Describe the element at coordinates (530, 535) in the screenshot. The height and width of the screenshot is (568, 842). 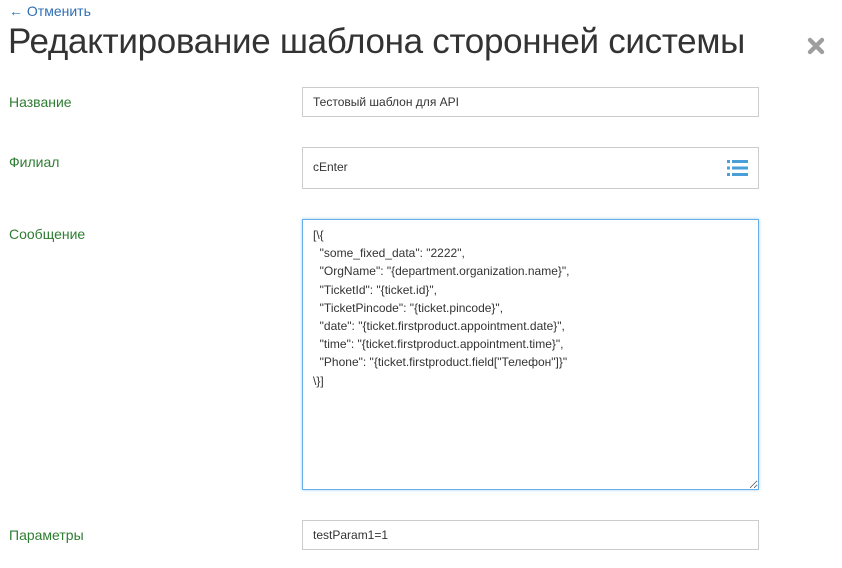
I see `params-input` at that location.